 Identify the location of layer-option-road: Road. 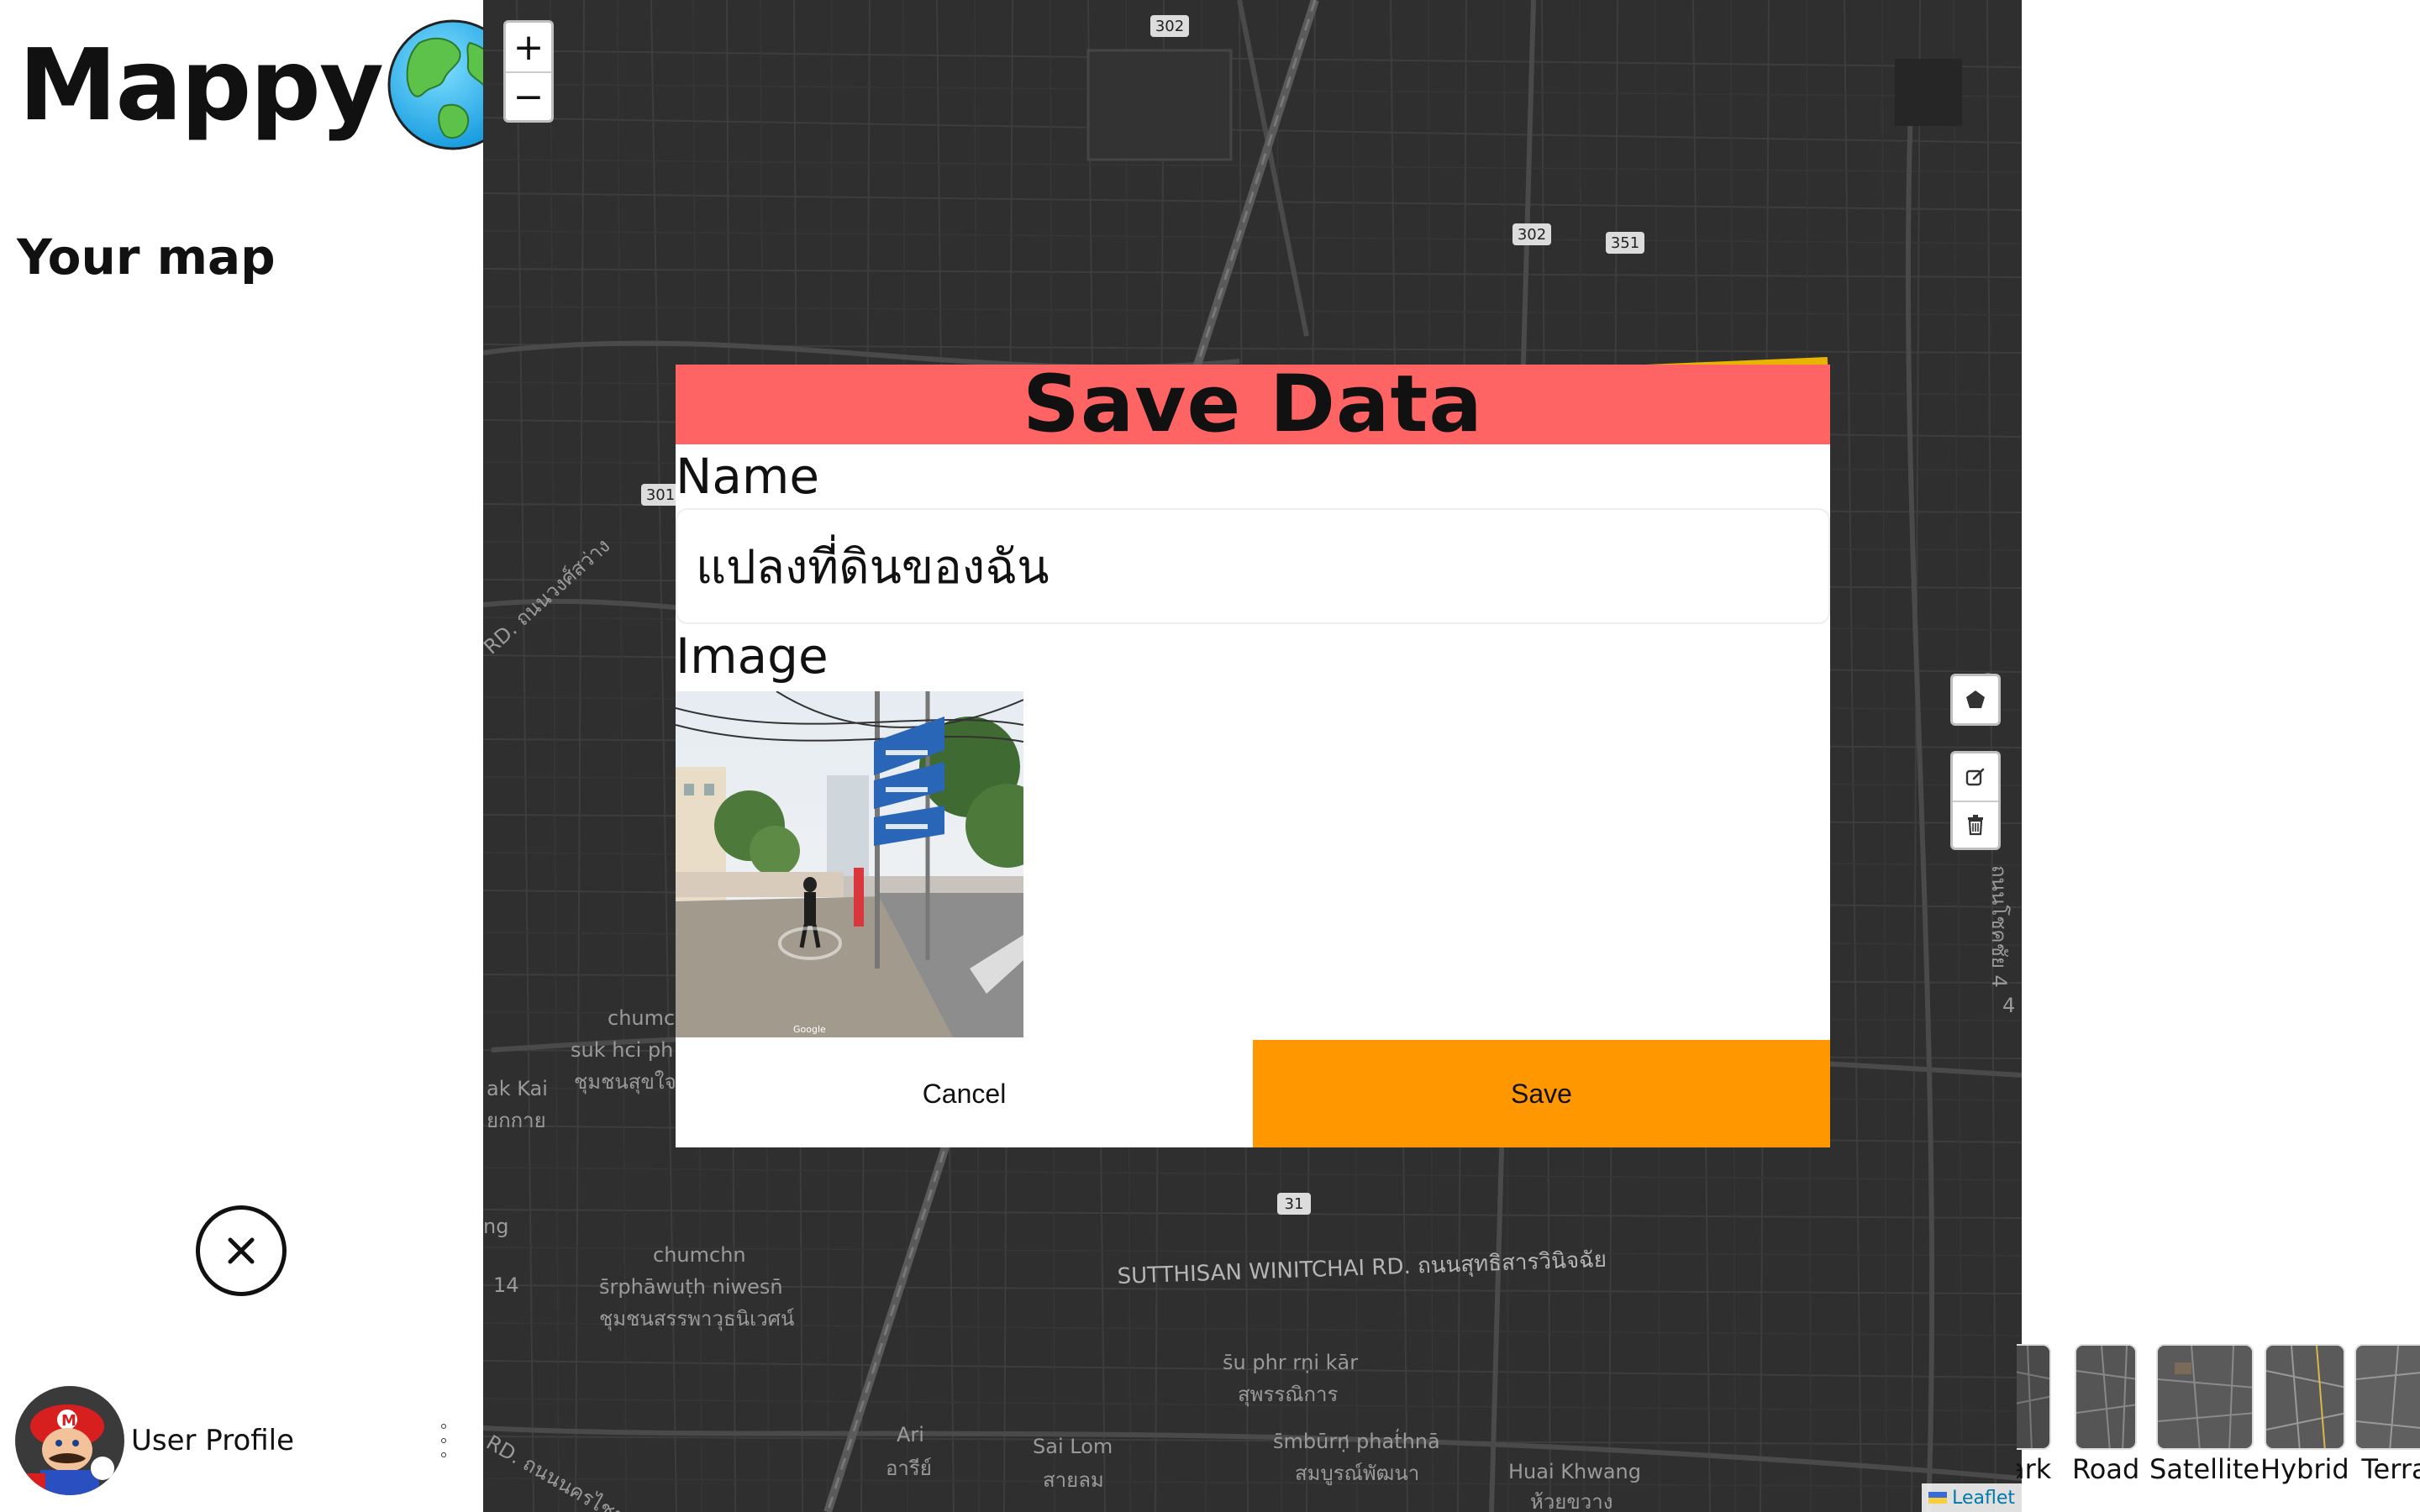
(2105, 1414).